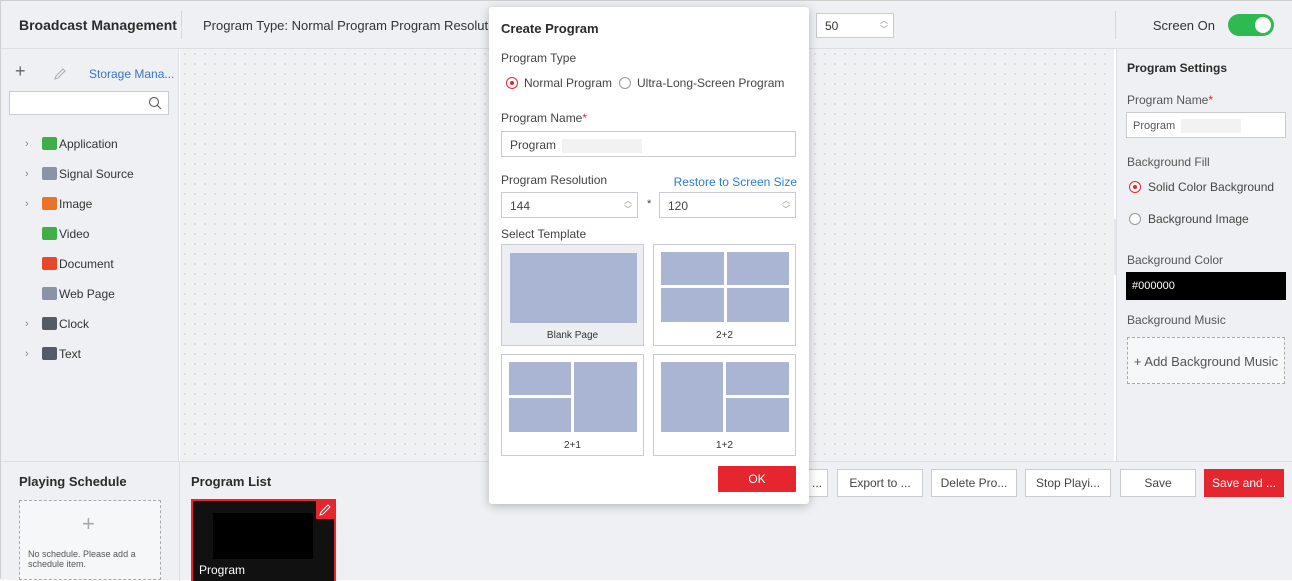 The height and width of the screenshot is (581, 1292). What do you see at coordinates (1206, 286) in the screenshot?
I see `background-color-field: #000000` at bounding box center [1206, 286].